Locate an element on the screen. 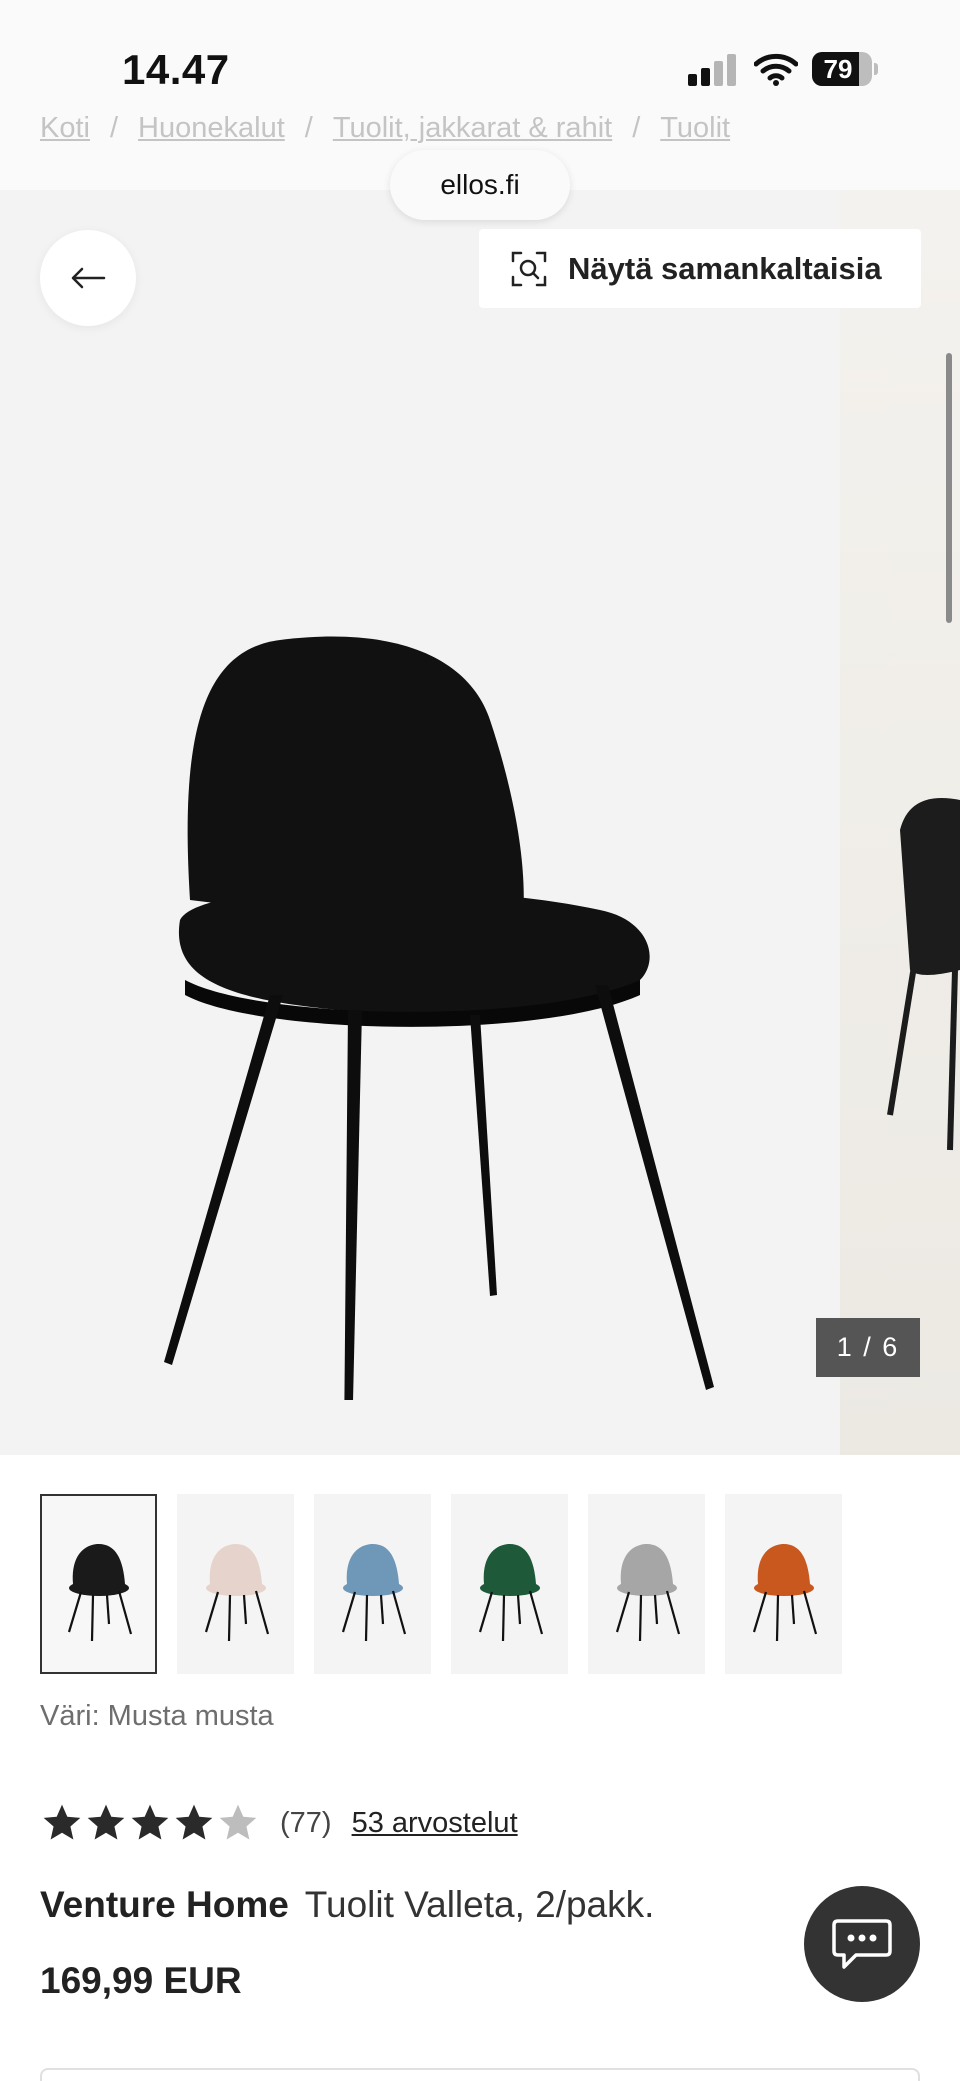  rating-stars is located at coordinates (150, 1823).